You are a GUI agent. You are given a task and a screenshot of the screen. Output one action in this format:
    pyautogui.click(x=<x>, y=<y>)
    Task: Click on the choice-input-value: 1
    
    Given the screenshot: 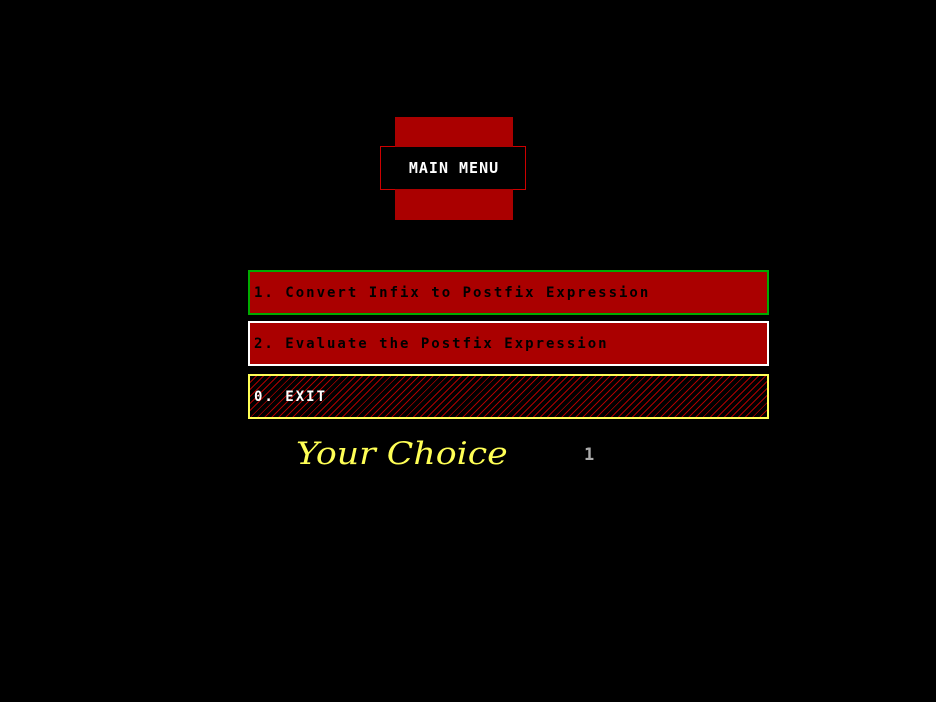 What is the action you would take?
    pyautogui.click(x=589, y=455)
    